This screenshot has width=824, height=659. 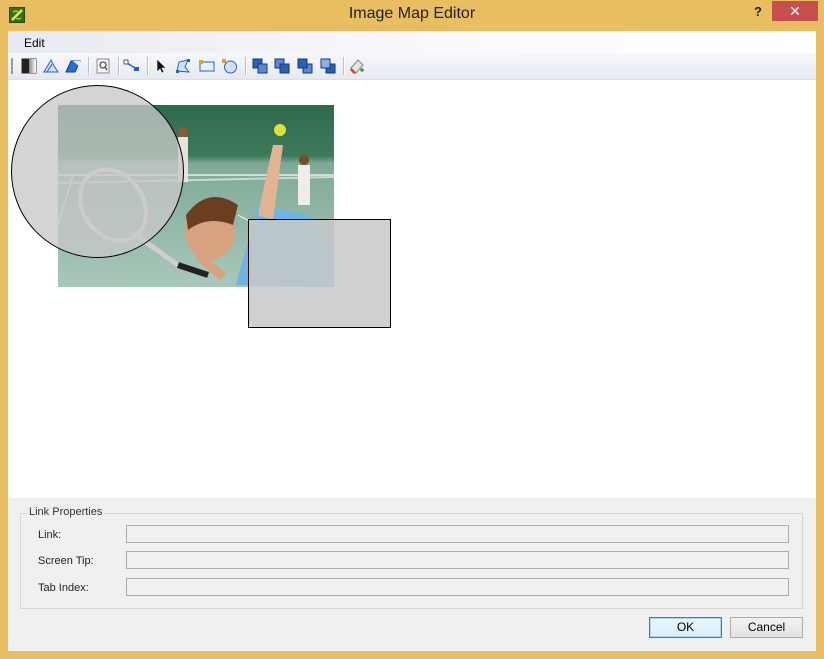 I want to click on polygon-tool-icon, so click(x=183, y=66).